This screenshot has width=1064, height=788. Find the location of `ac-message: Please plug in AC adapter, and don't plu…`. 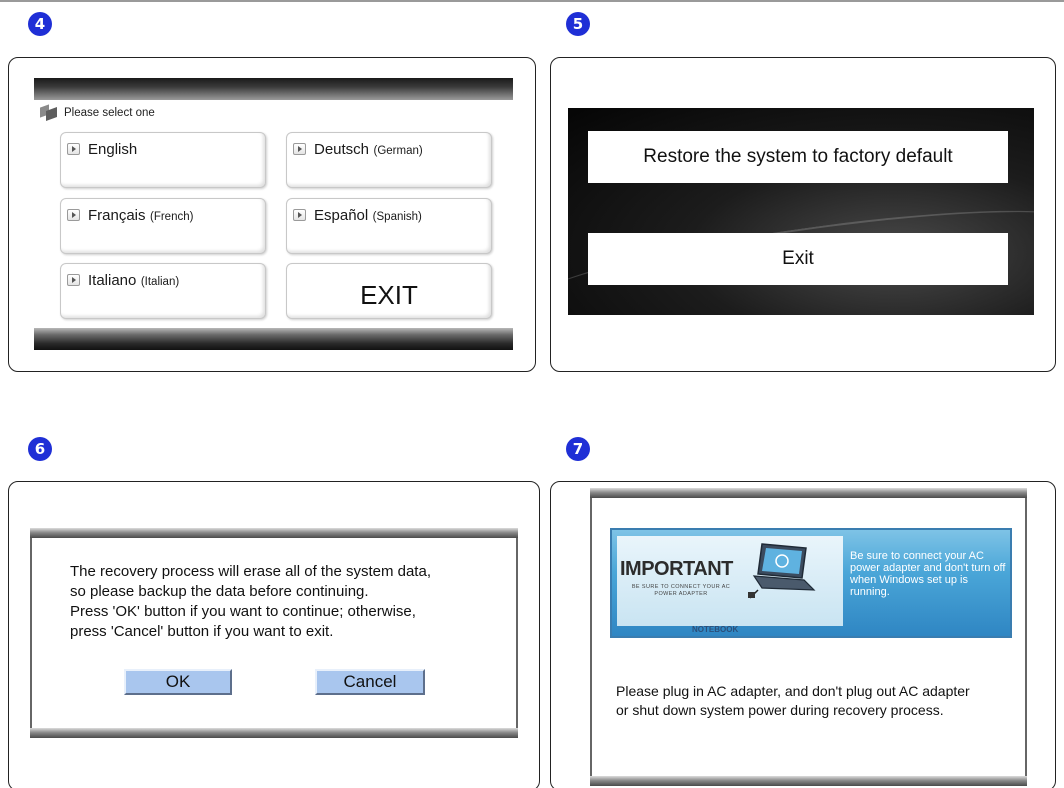

ac-message: Please plug in AC adapter, and don't plu… is located at coordinates (821, 701).